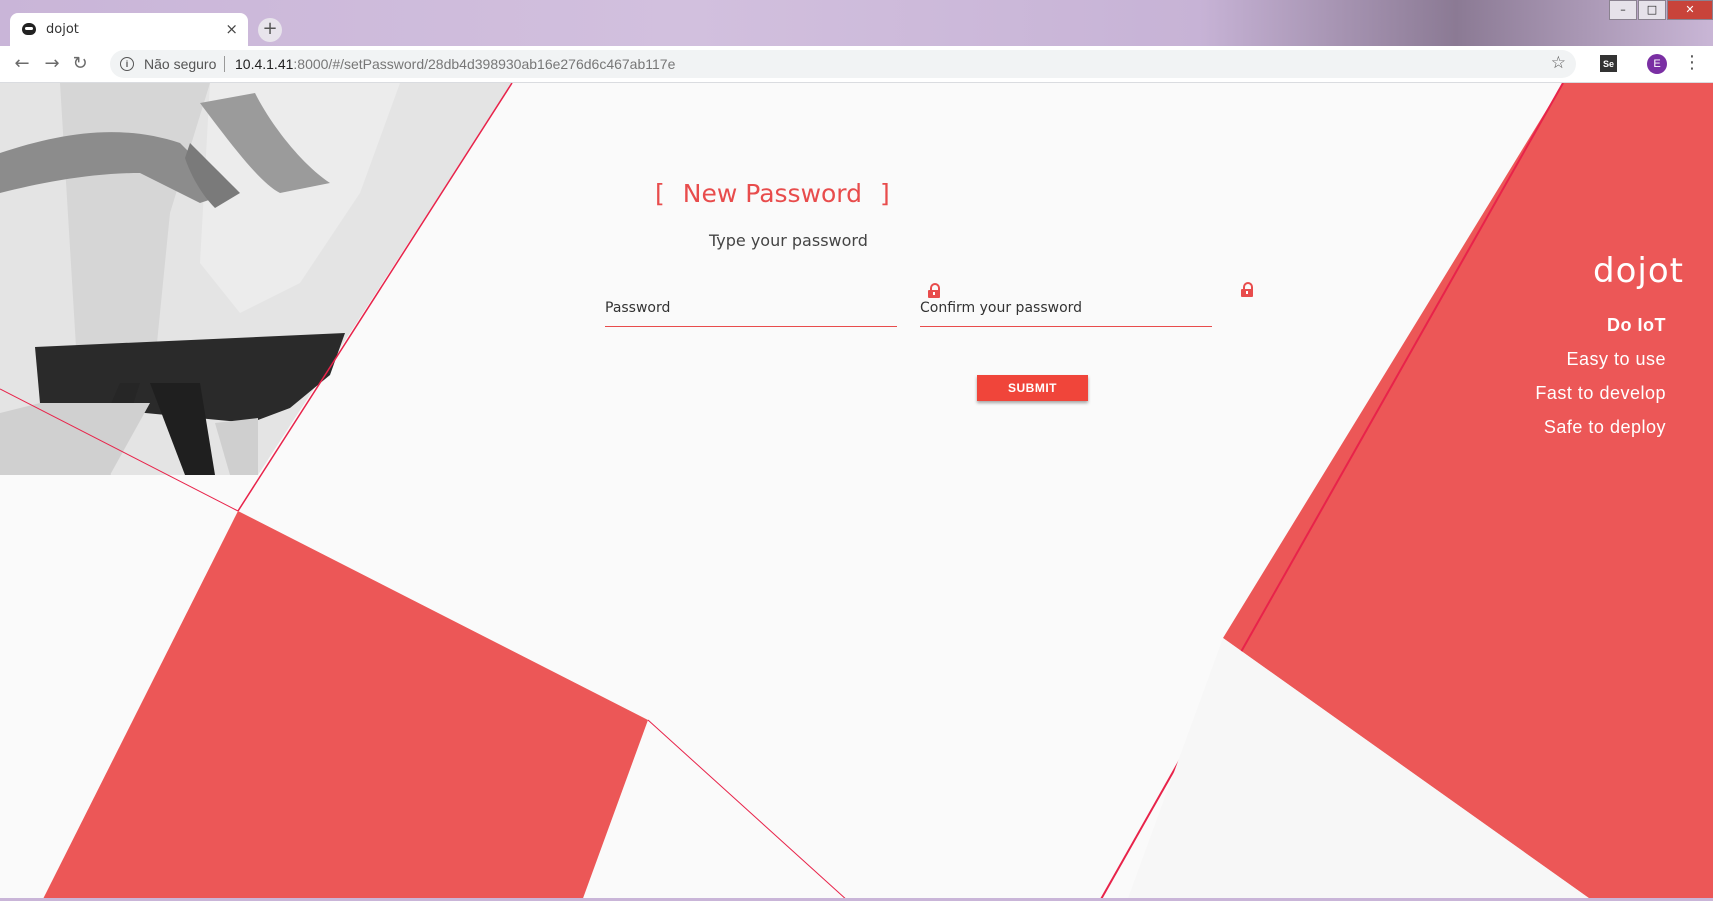 The width and height of the screenshot is (1713, 901). Describe the element at coordinates (256, 279) in the screenshot. I see `karate-photo` at that location.